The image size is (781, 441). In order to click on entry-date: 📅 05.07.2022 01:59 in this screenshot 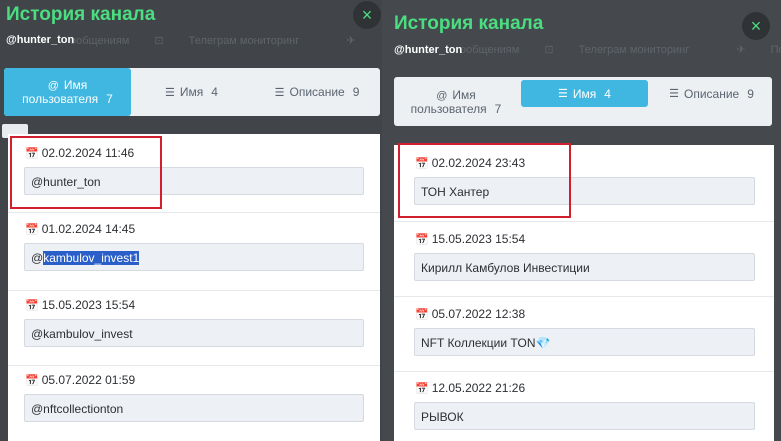, I will do `click(80, 380)`.